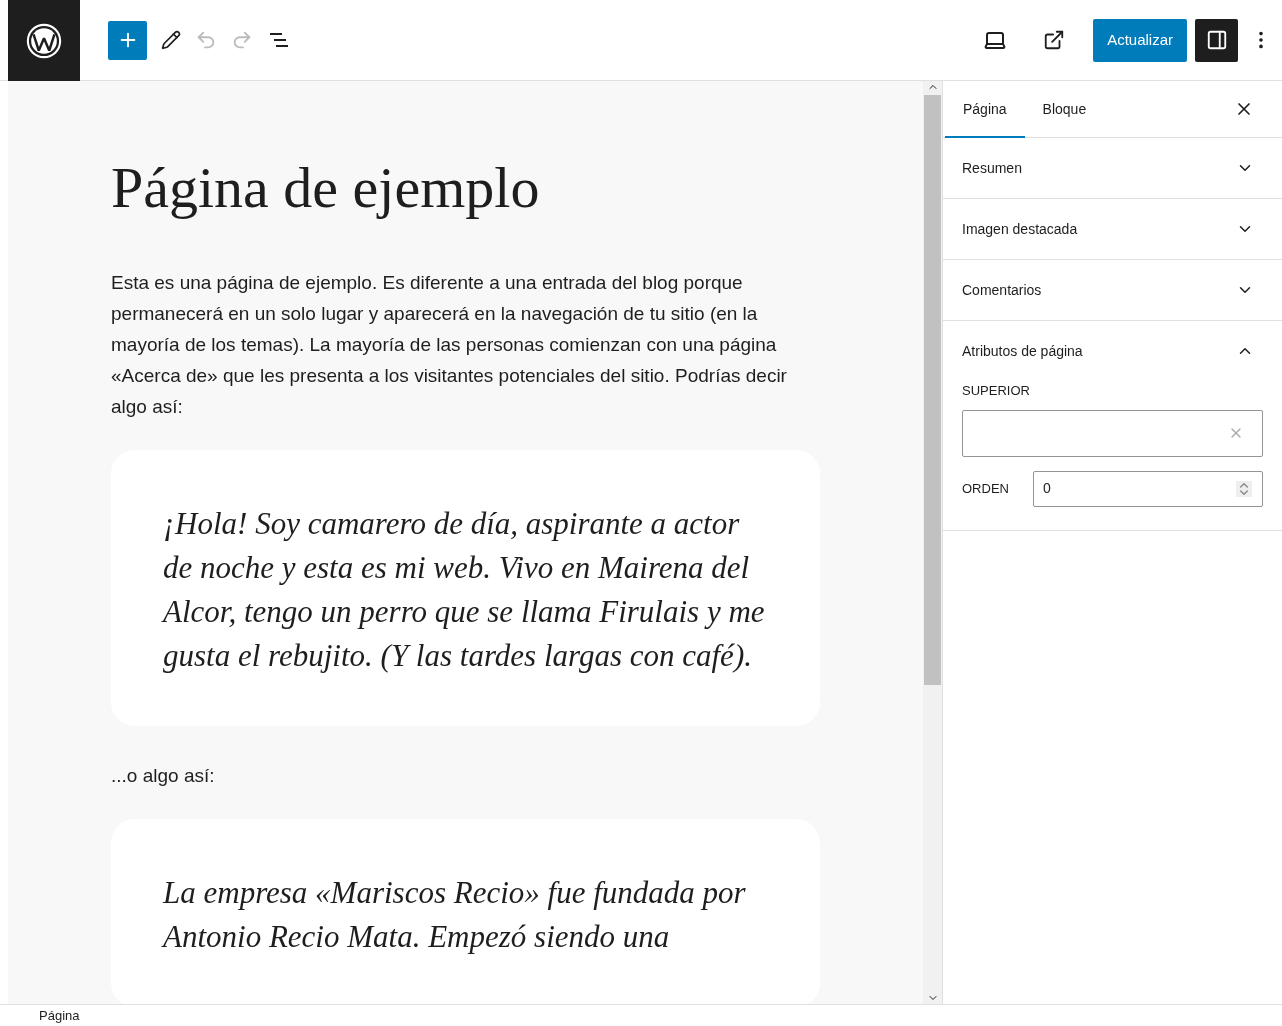 The height and width of the screenshot is (1026, 1282). Describe the element at coordinates (985, 109) in the screenshot. I see `sidebar-tab: Página` at that location.